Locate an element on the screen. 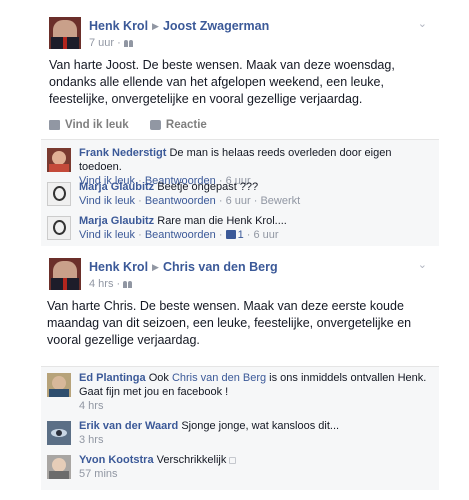 The width and height of the screenshot is (469, 500). post-header: Henk Krol ▶ Chris van den Berg is located at coordinates (183, 267).